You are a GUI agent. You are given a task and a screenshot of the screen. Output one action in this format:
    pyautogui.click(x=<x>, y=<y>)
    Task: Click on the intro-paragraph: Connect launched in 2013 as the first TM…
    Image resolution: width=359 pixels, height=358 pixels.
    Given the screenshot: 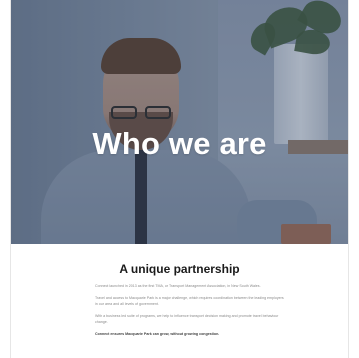 What is the action you would take?
    pyautogui.click(x=178, y=286)
    